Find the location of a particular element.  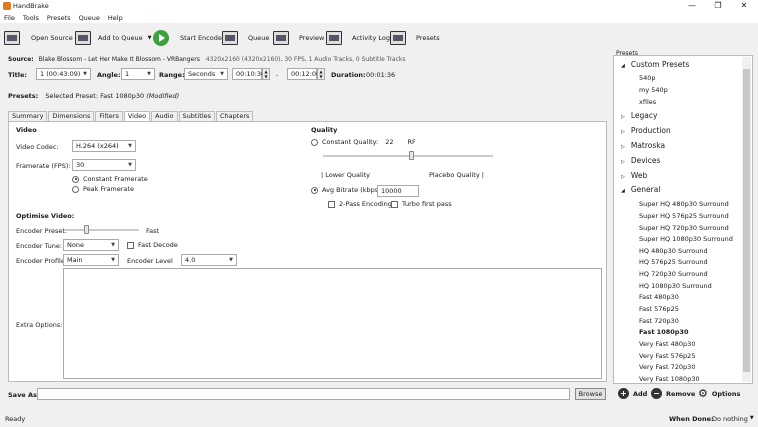

preset-group-web: ▷ Web is located at coordinates (678, 175).